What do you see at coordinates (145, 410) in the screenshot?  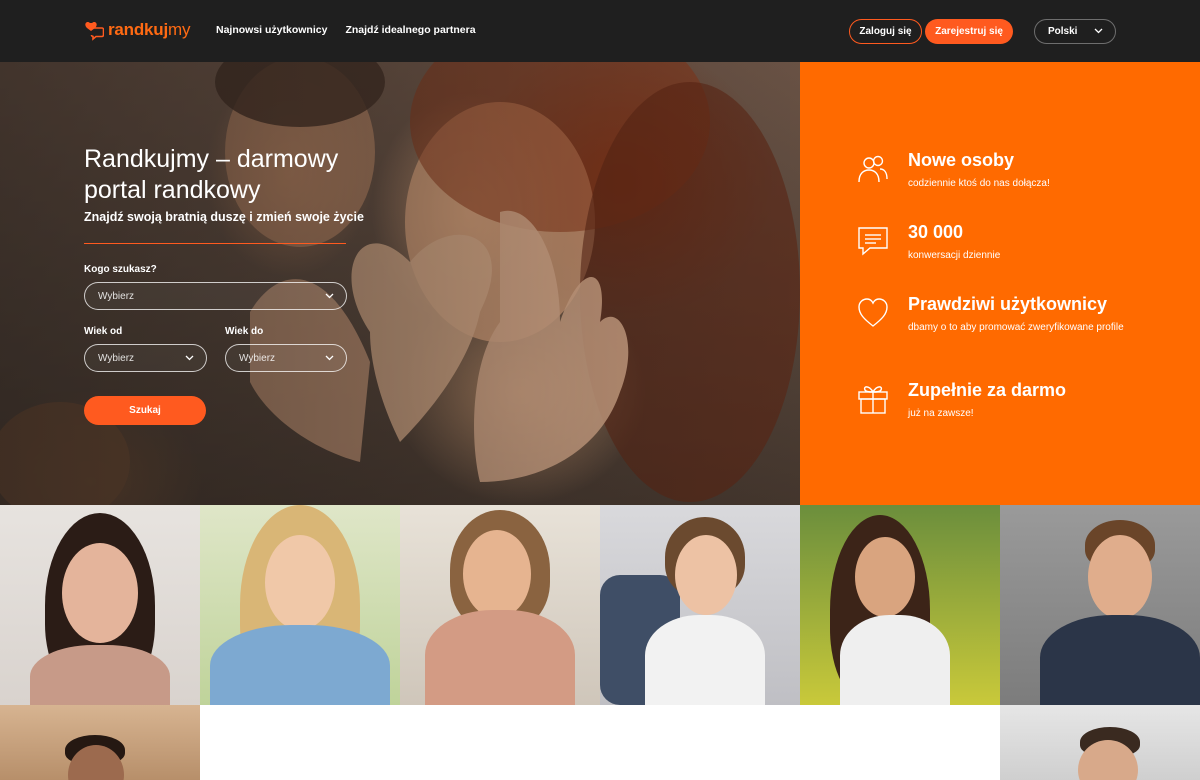 I see `search-button: Szukaj` at bounding box center [145, 410].